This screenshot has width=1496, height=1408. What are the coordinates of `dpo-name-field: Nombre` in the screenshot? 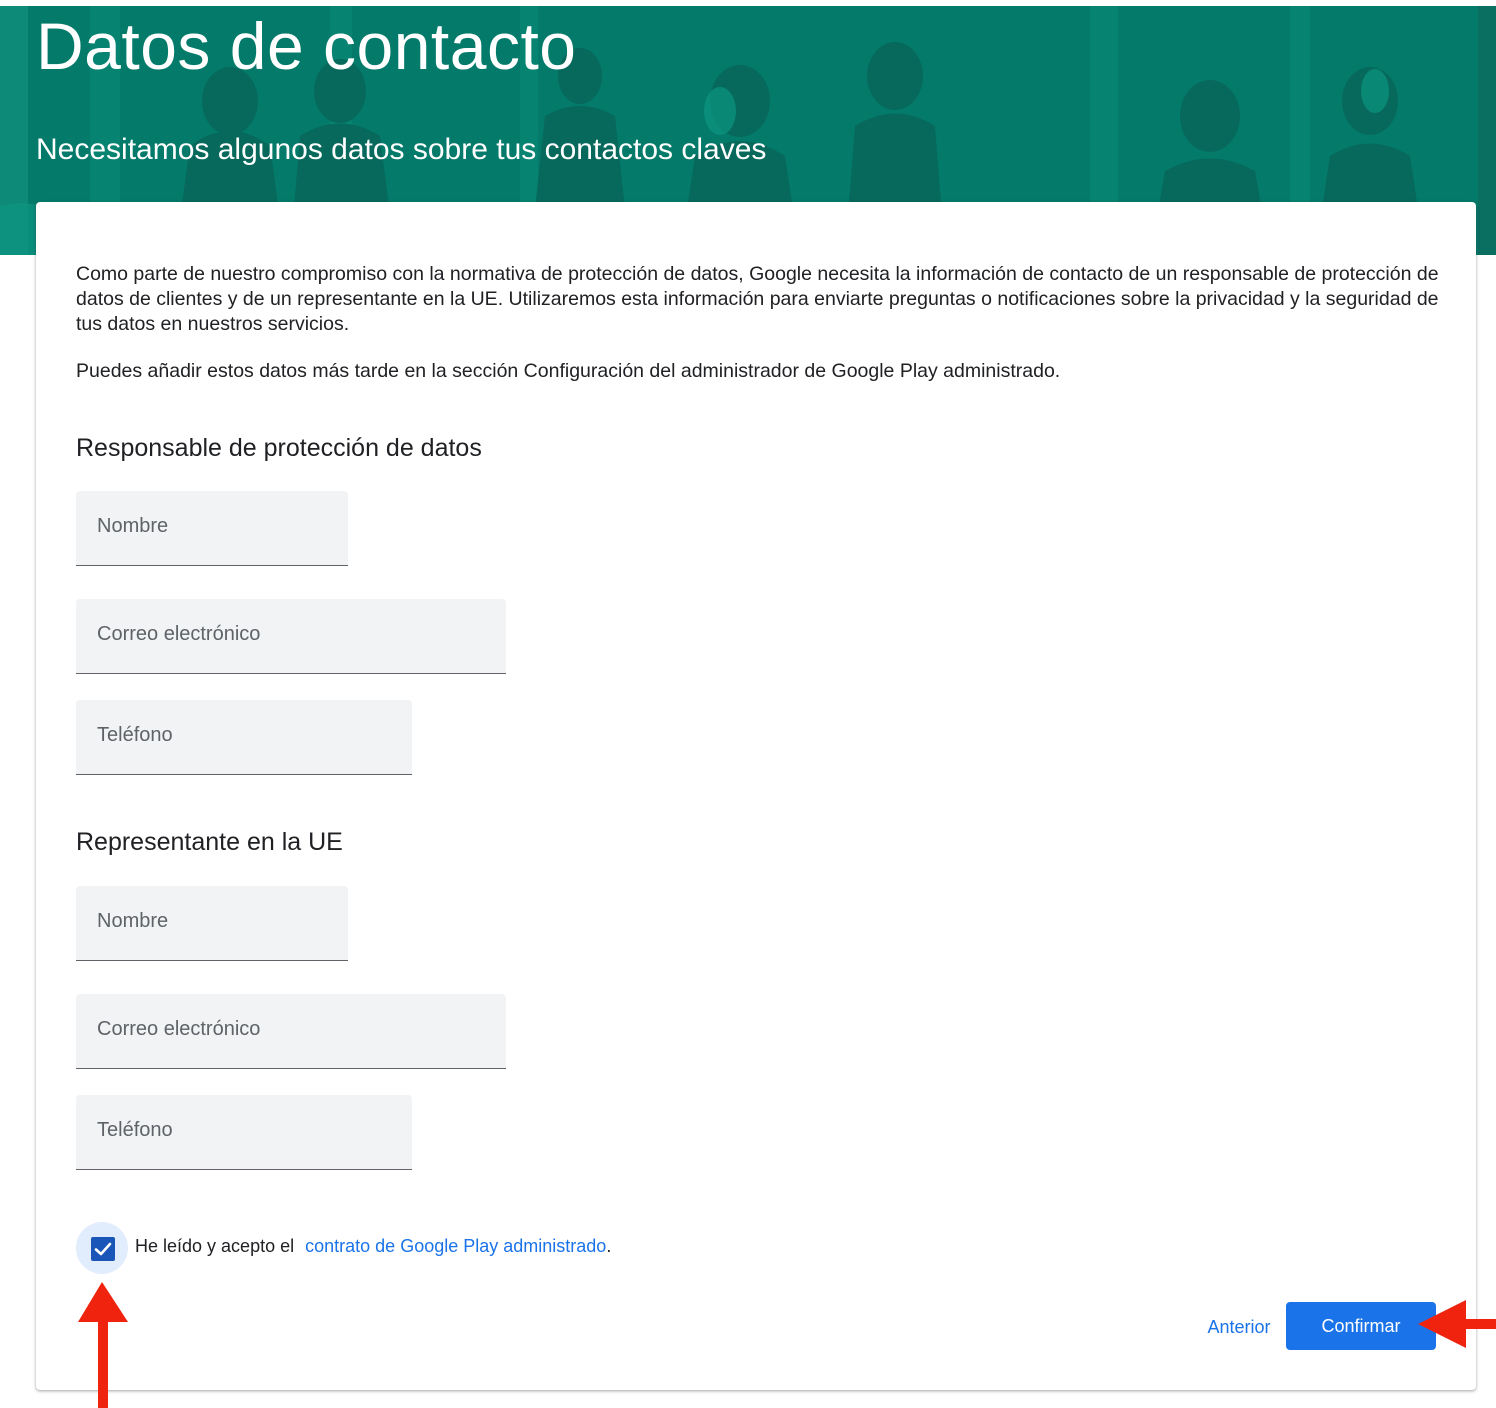 It's located at (212, 528).